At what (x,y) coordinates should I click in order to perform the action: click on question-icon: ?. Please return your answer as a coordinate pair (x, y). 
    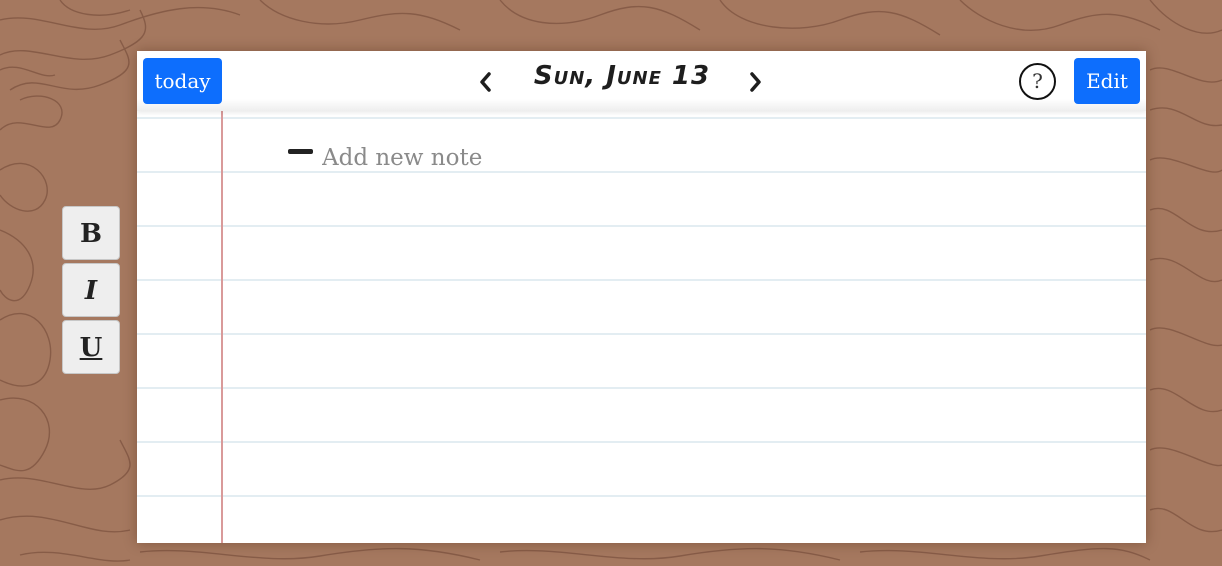
    Looking at the image, I should click on (1037, 81).